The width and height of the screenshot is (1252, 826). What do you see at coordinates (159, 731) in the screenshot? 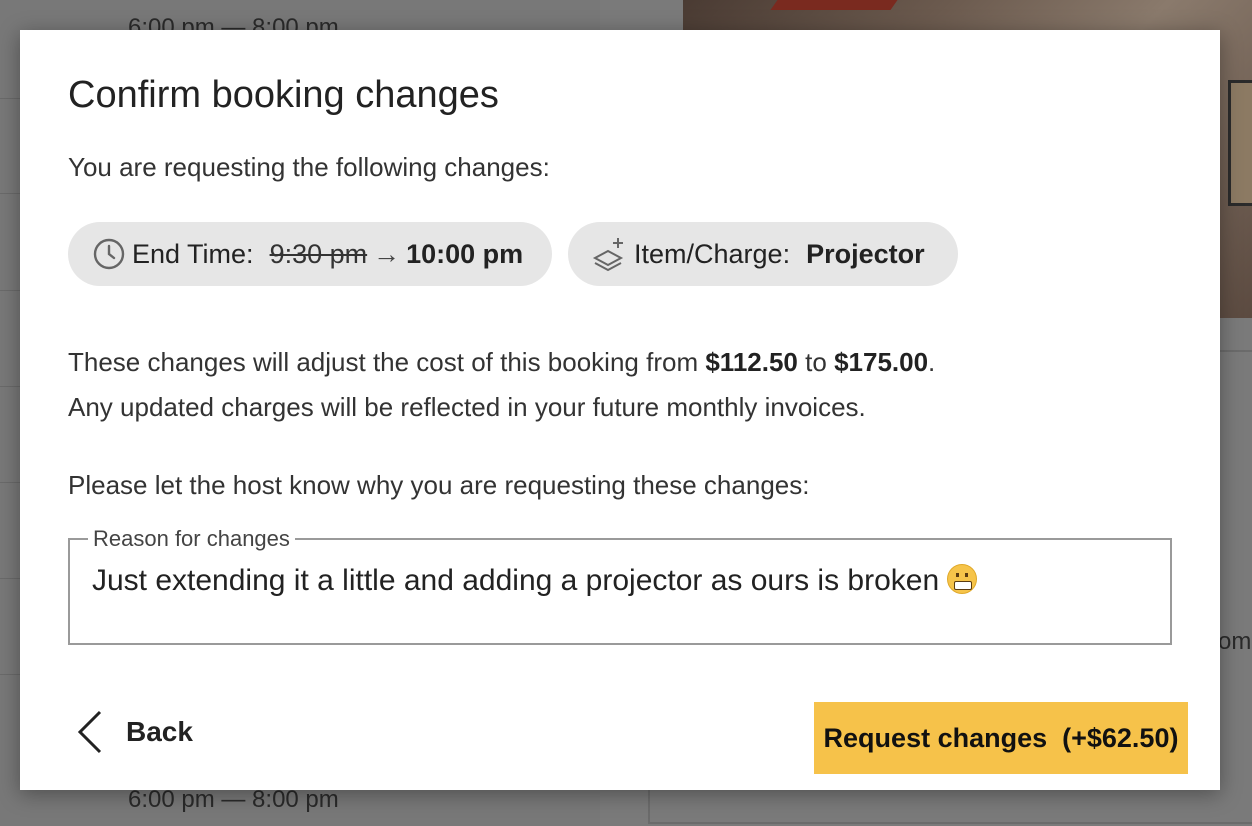
I see `back-label: Back` at bounding box center [159, 731].